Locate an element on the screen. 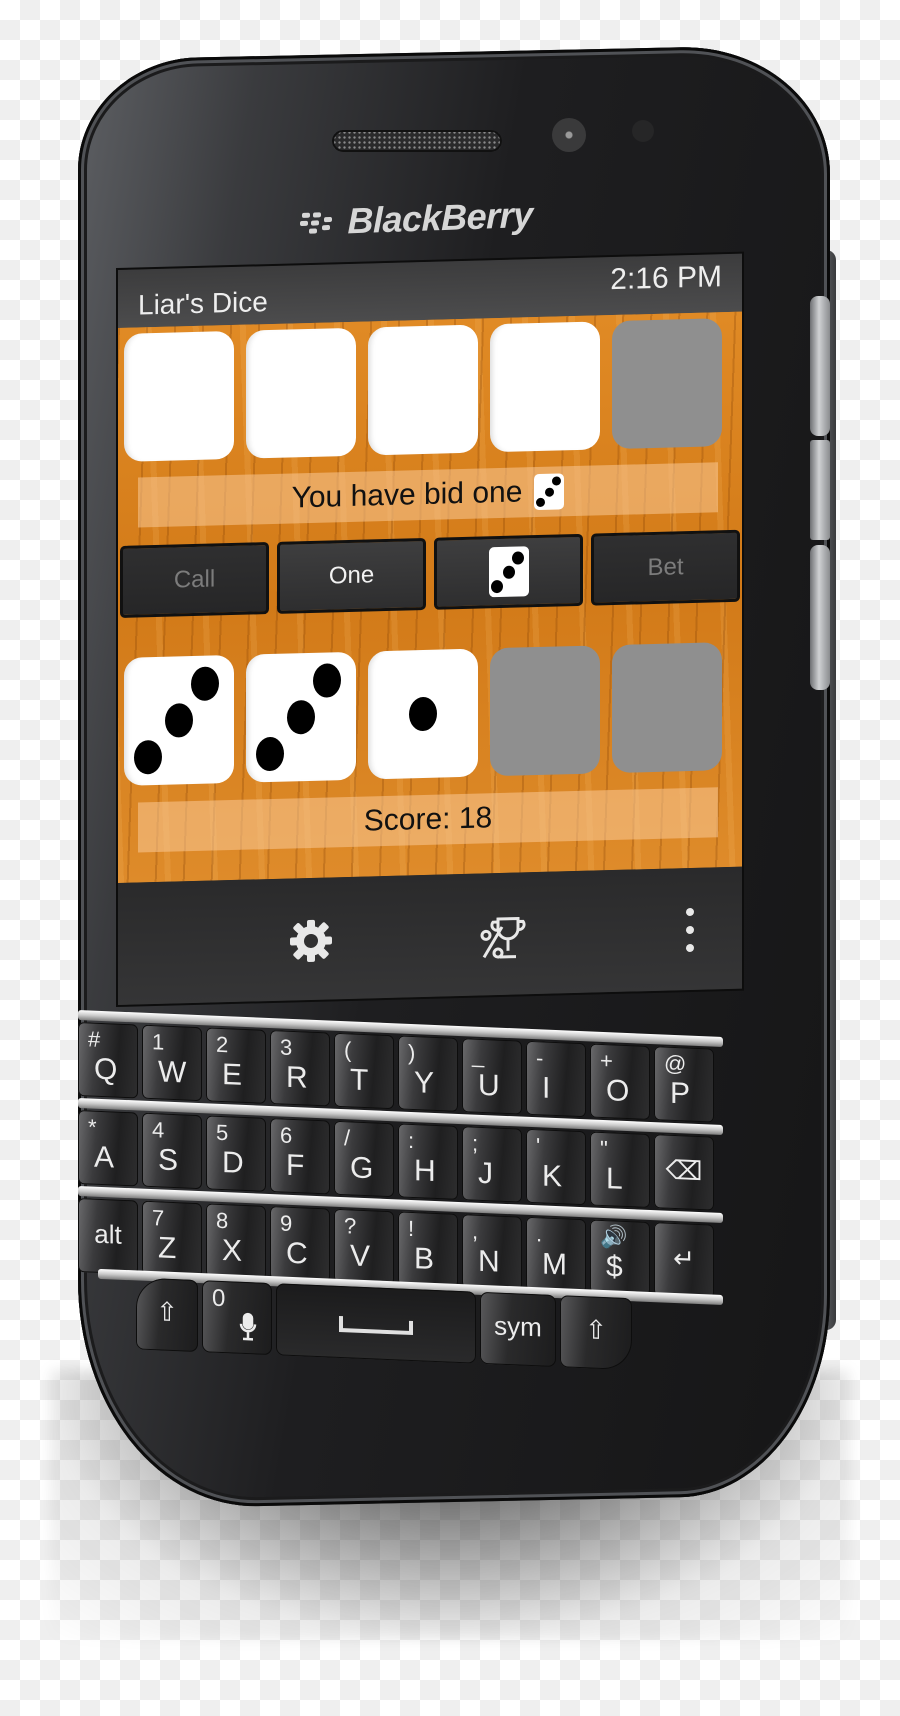 The height and width of the screenshot is (1716, 900). alt-icon: alt is located at coordinates (108, 1234).